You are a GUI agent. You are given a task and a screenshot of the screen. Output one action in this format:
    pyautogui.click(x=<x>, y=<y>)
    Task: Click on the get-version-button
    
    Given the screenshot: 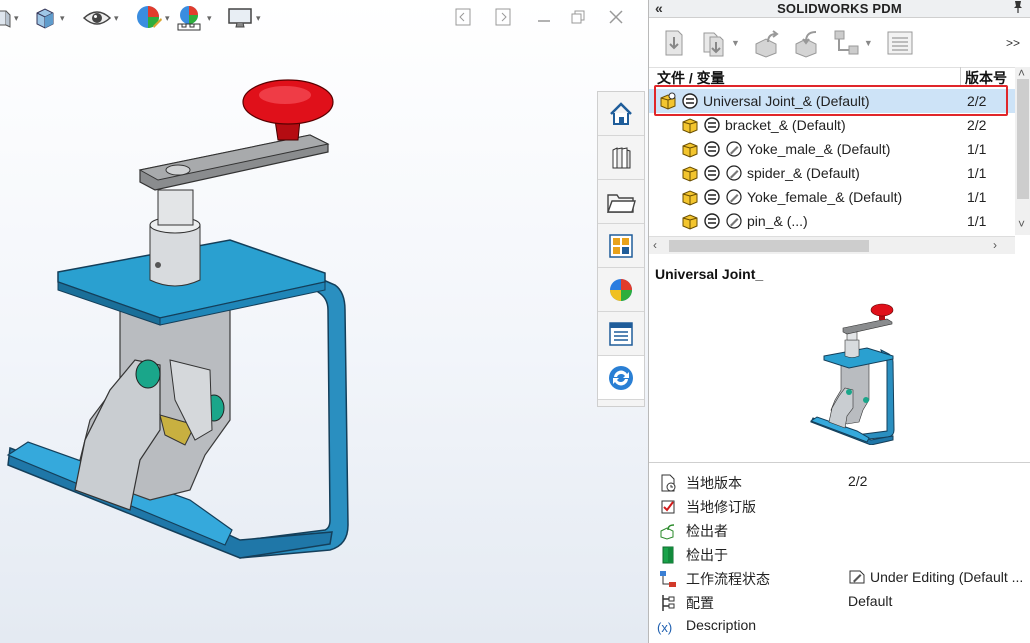 What is the action you would take?
    pyautogui.click(x=714, y=43)
    